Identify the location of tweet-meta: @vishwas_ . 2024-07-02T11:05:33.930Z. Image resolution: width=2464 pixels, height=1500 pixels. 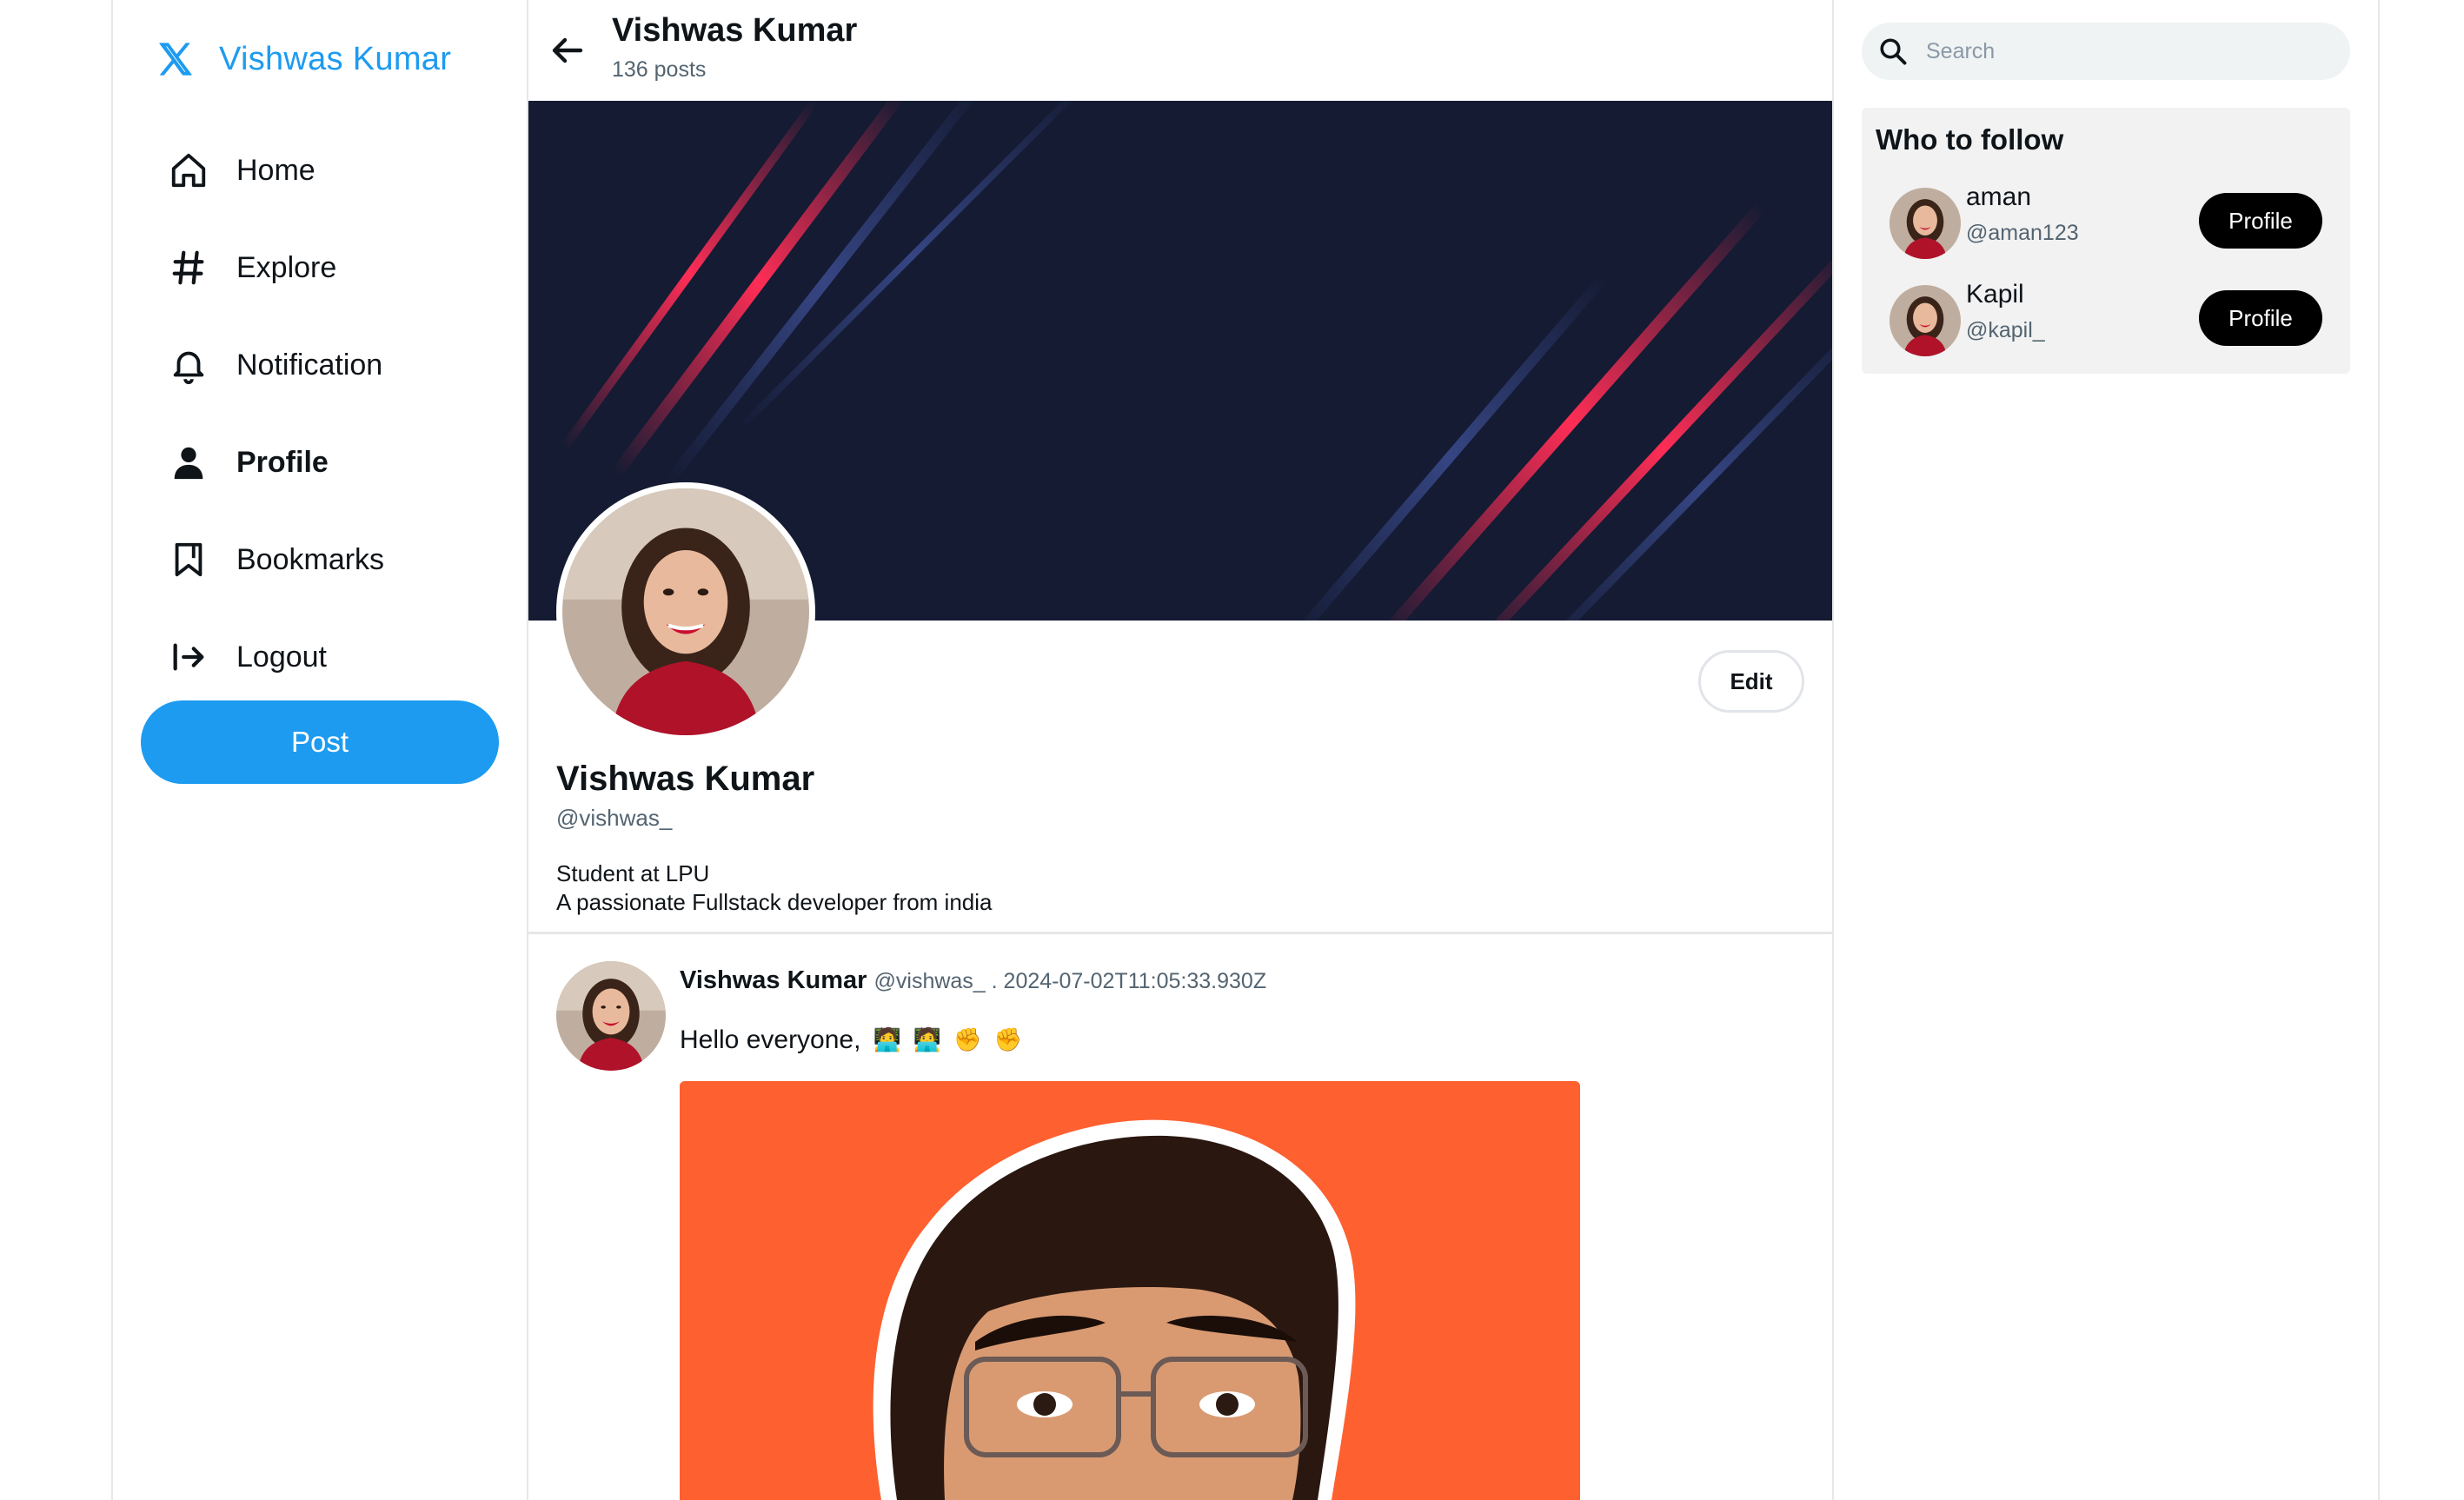
(1070, 981).